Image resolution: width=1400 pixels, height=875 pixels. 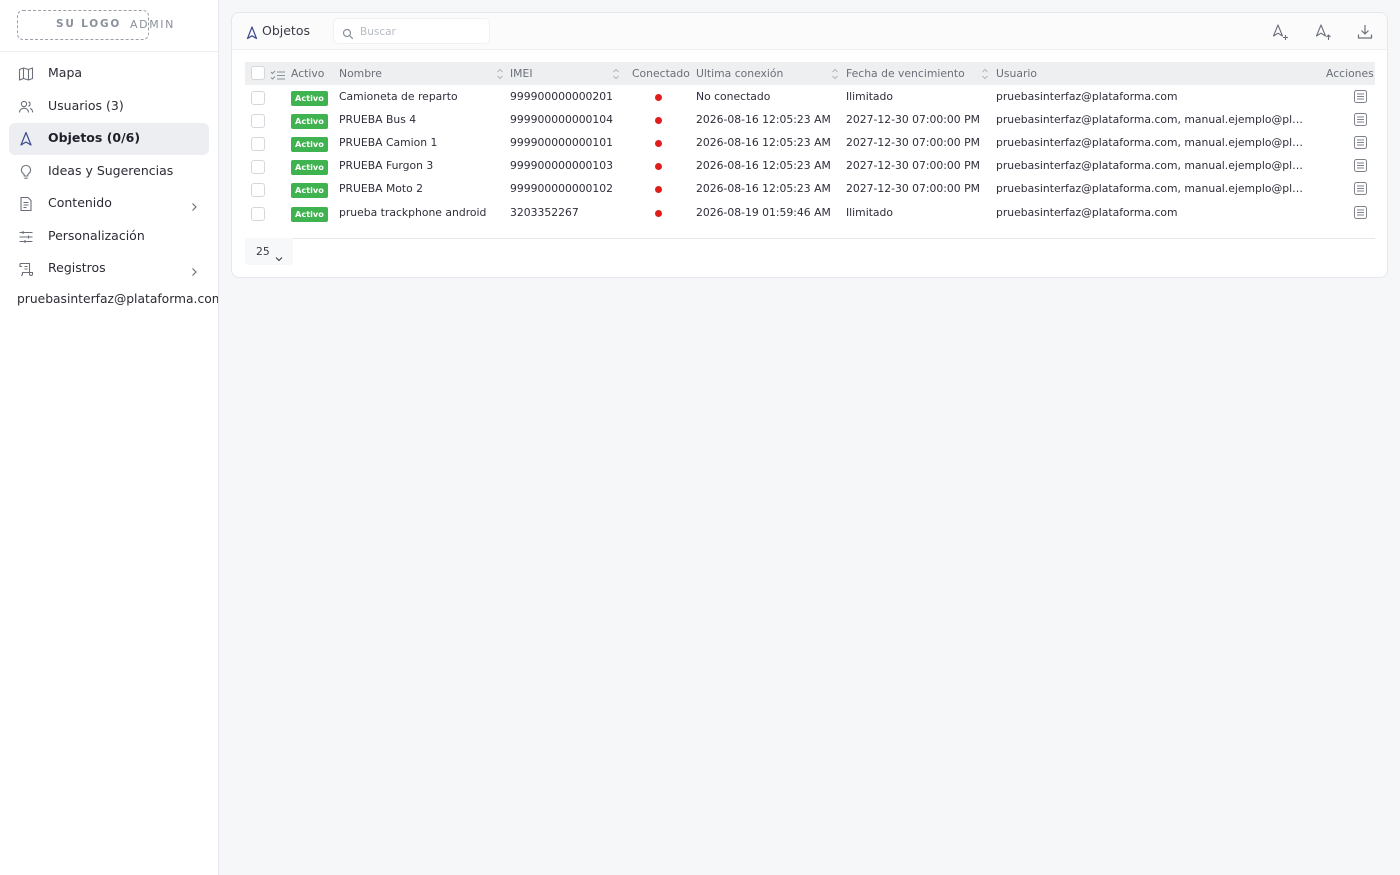 What do you see at coordinates (96, 235) in the screenshot?
I see `sidebar-item-label: Personalización` at bounding box center [96, 235].